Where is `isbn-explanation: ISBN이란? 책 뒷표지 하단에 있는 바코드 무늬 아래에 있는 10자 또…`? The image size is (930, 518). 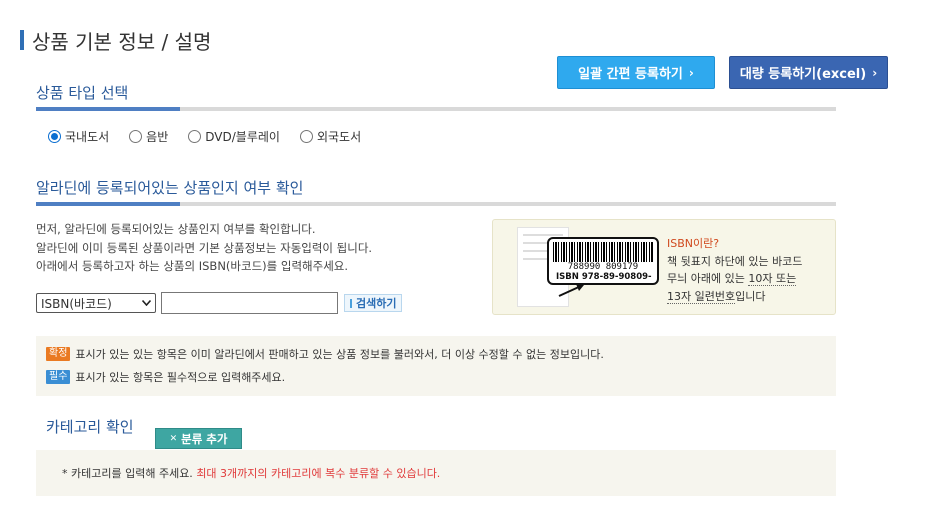
isbn-explanation: ISBN이란? 책 뒷표지 하단에 있는 바코드 무늬 아래에 있는 10자 또… is located at coordinates (734, 270).